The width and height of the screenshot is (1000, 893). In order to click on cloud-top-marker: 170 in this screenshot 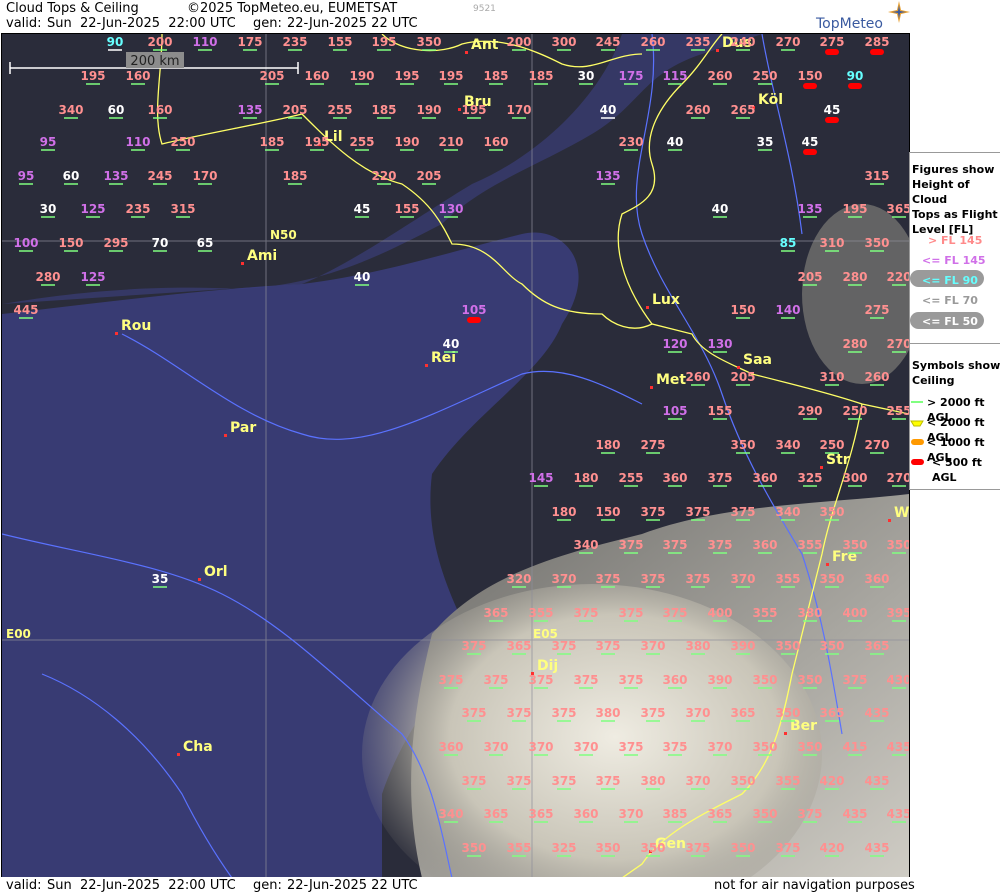, I will do `click(519, 111)`.